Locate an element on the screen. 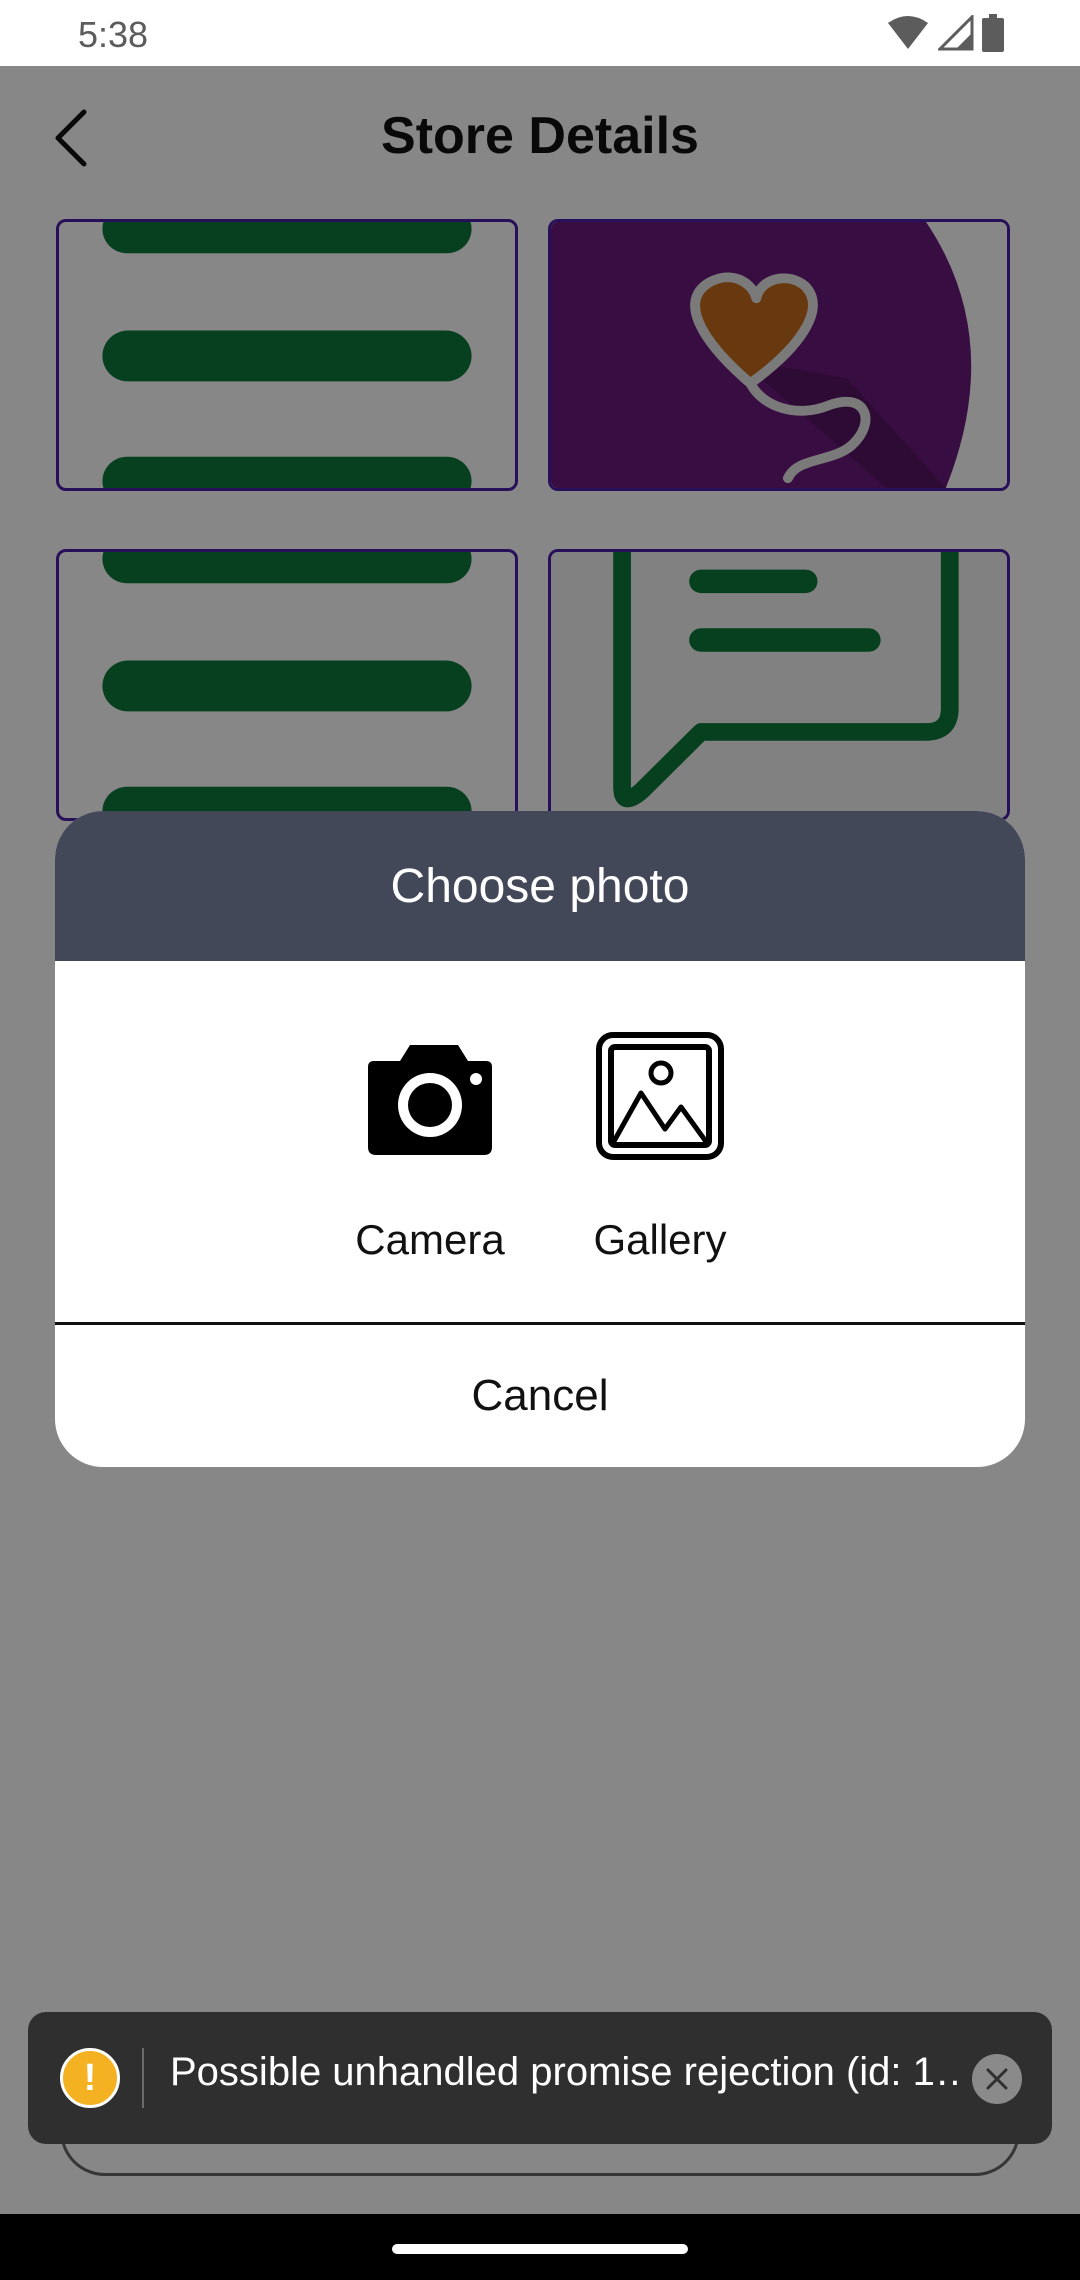 This screenshot has width=1080, height=2280. camera-icon is located at coordinates (430, 1100).